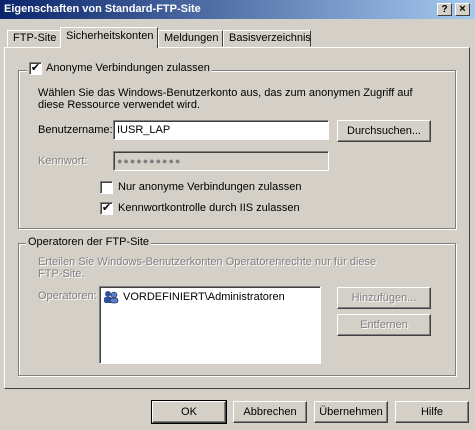  What do you see at coordinates (34, 38) in the screenshot?
I see `tab-ftp-site: FTP-Site` at bounding box center [34, 38].